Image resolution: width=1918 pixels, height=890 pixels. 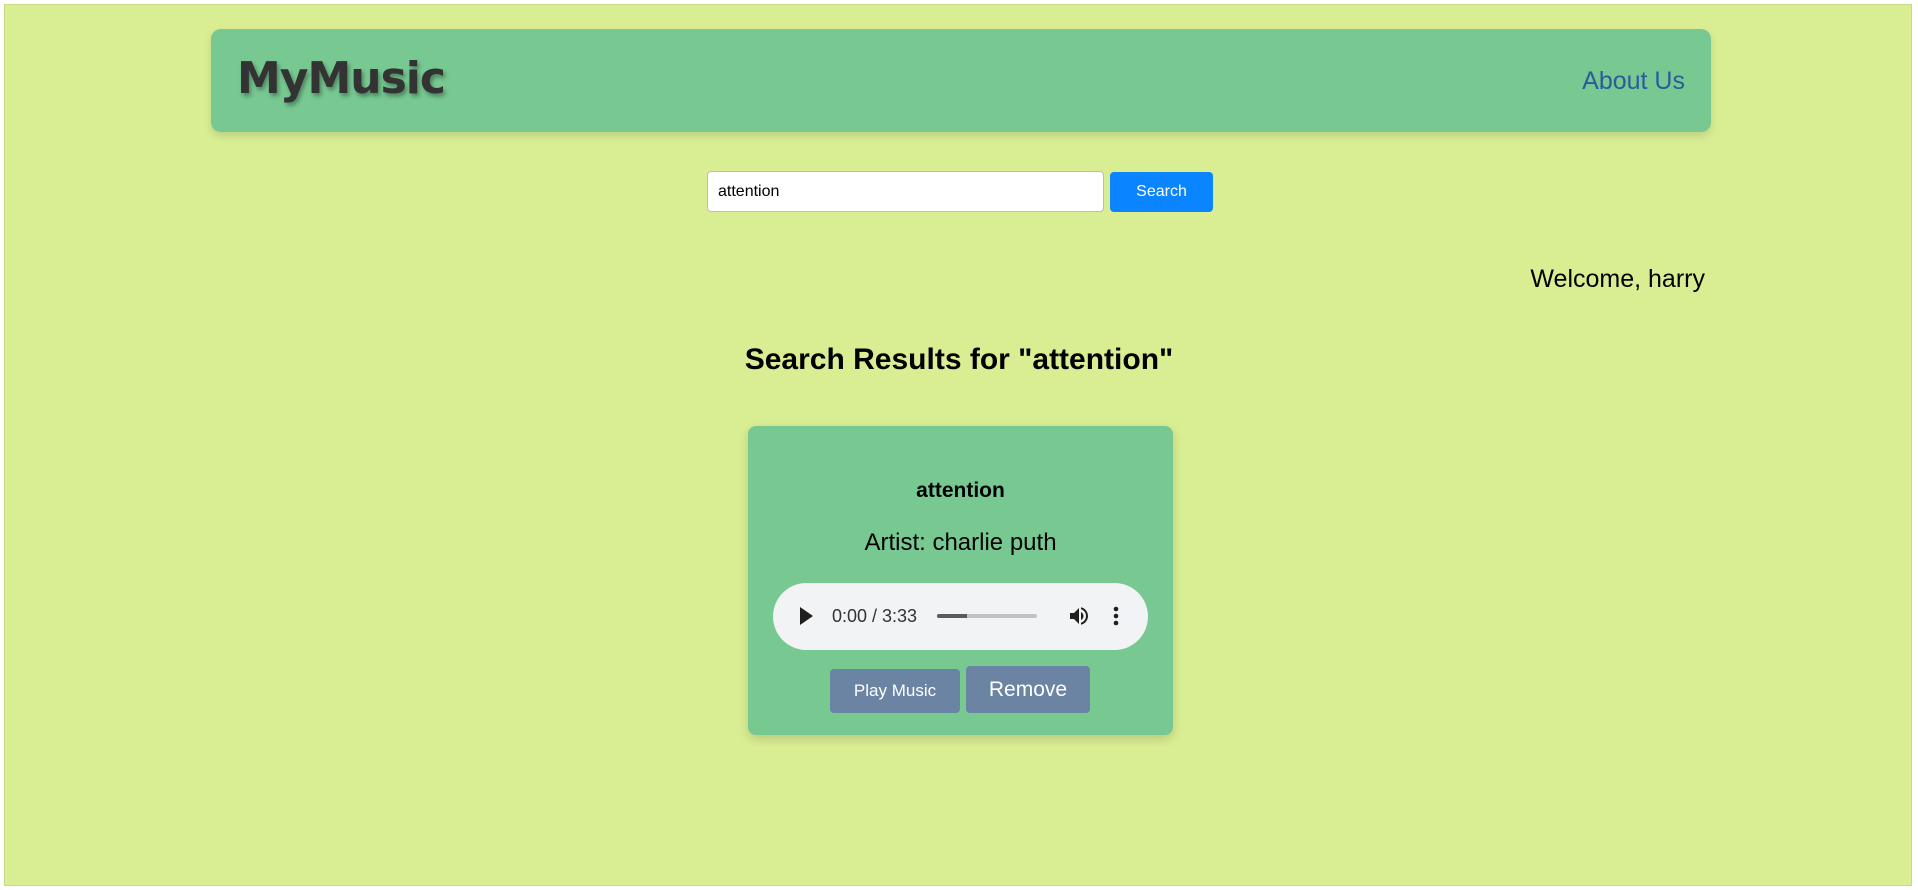 I want to click on welcome-message: Welcome, harry, so click(x=1617, y=279).